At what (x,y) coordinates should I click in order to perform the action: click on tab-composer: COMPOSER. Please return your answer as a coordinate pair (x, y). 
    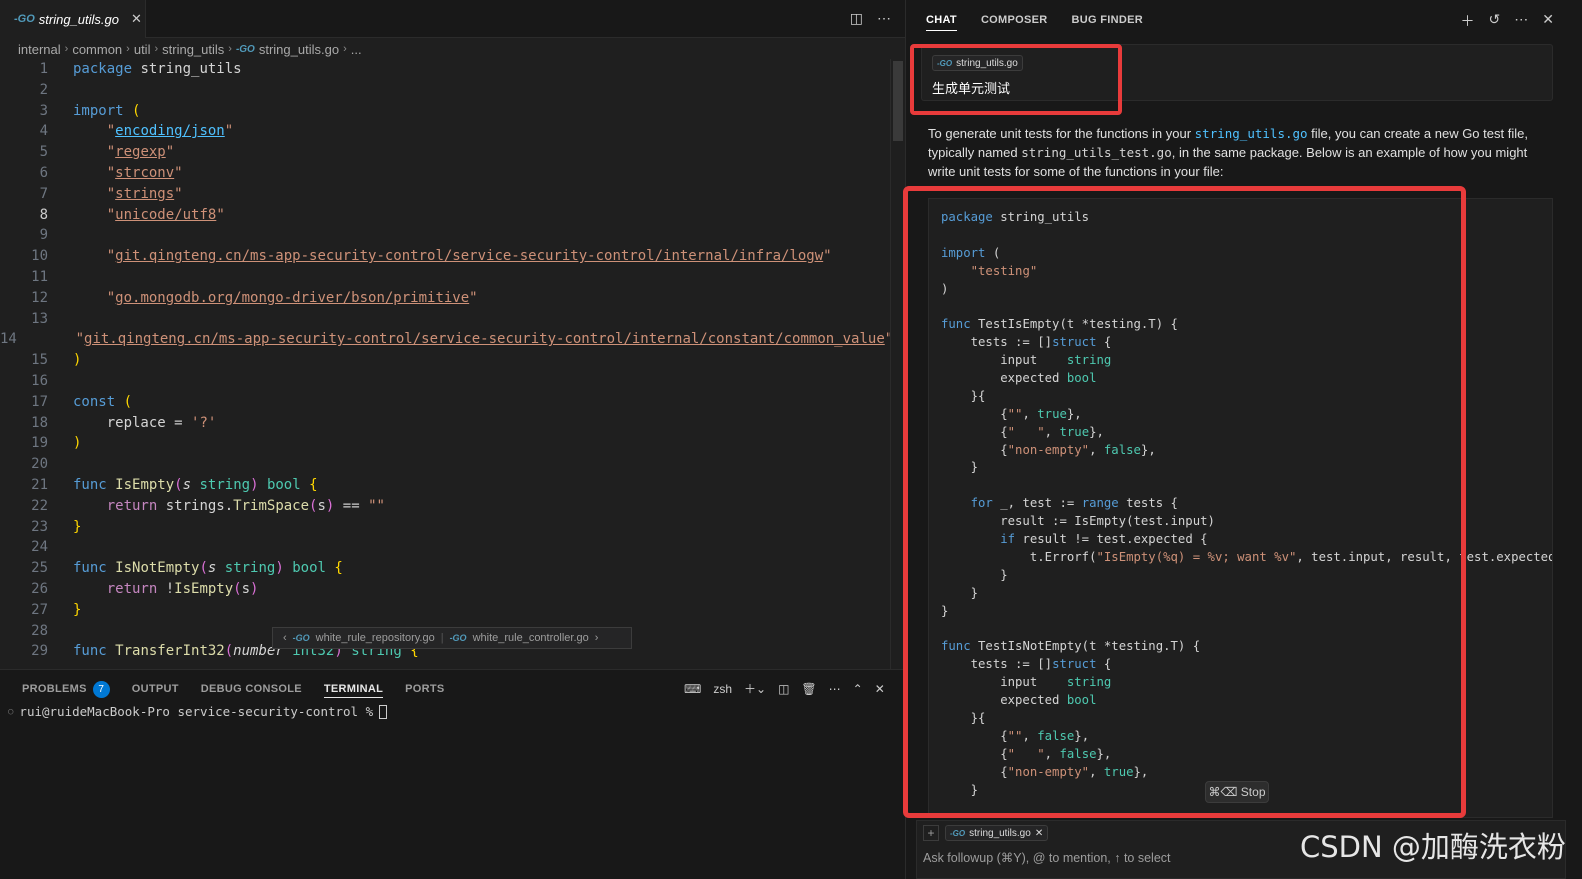
    Looking at the image, I should click on (1014, 22).